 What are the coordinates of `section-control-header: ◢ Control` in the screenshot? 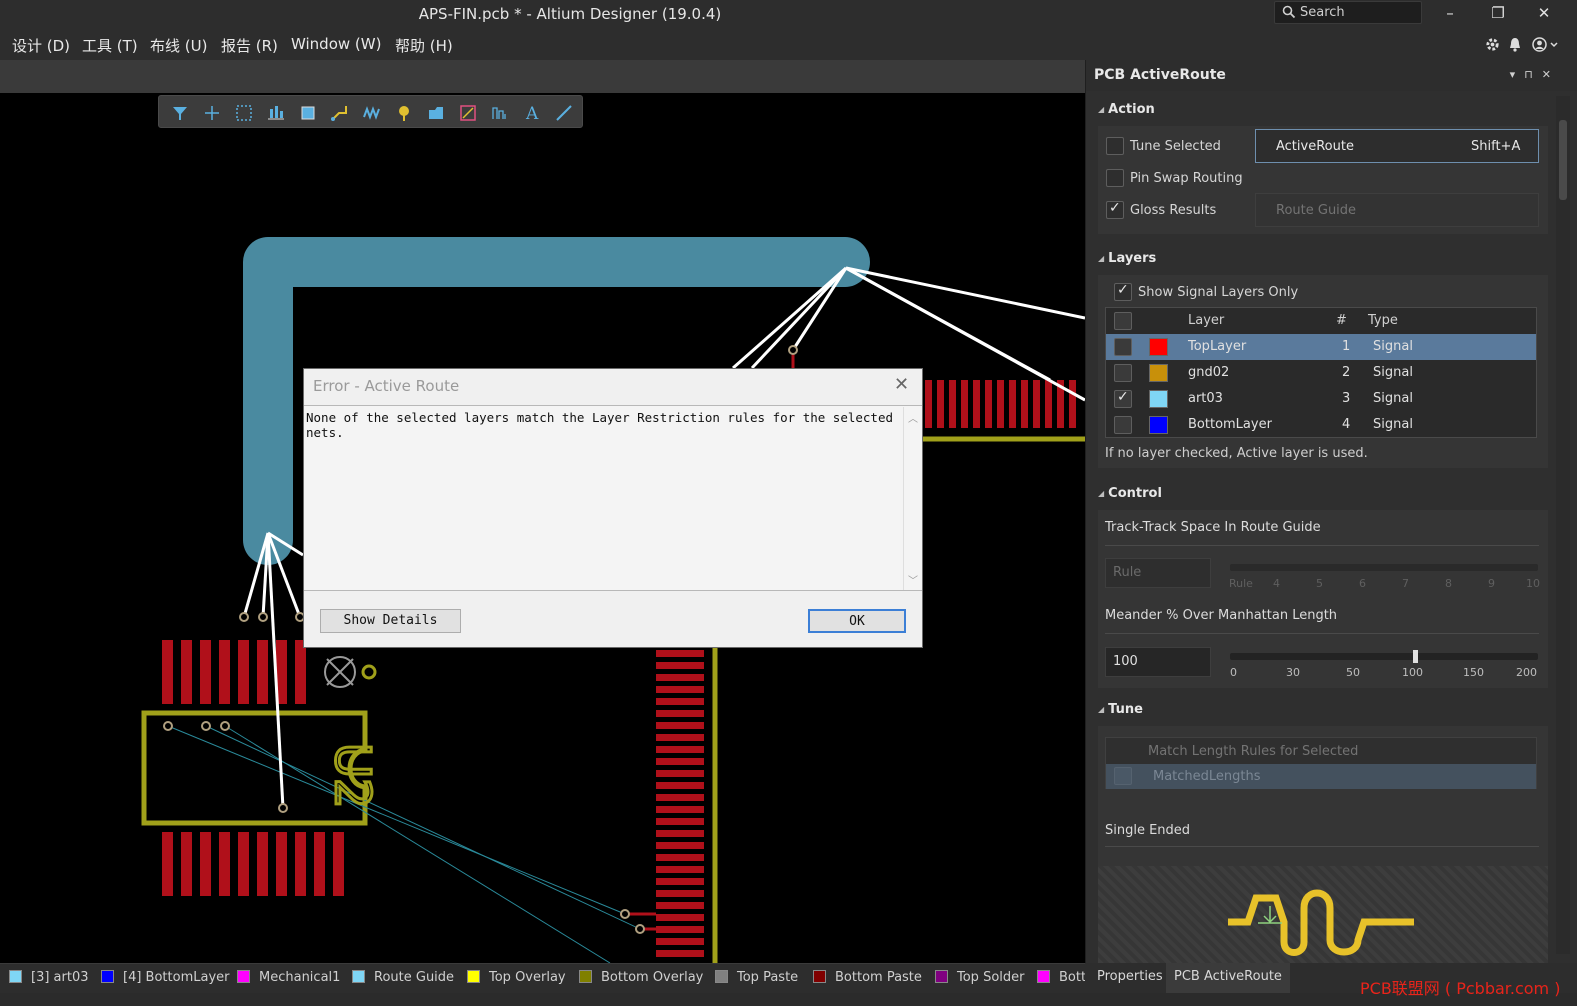 It's located at (1130, 493).